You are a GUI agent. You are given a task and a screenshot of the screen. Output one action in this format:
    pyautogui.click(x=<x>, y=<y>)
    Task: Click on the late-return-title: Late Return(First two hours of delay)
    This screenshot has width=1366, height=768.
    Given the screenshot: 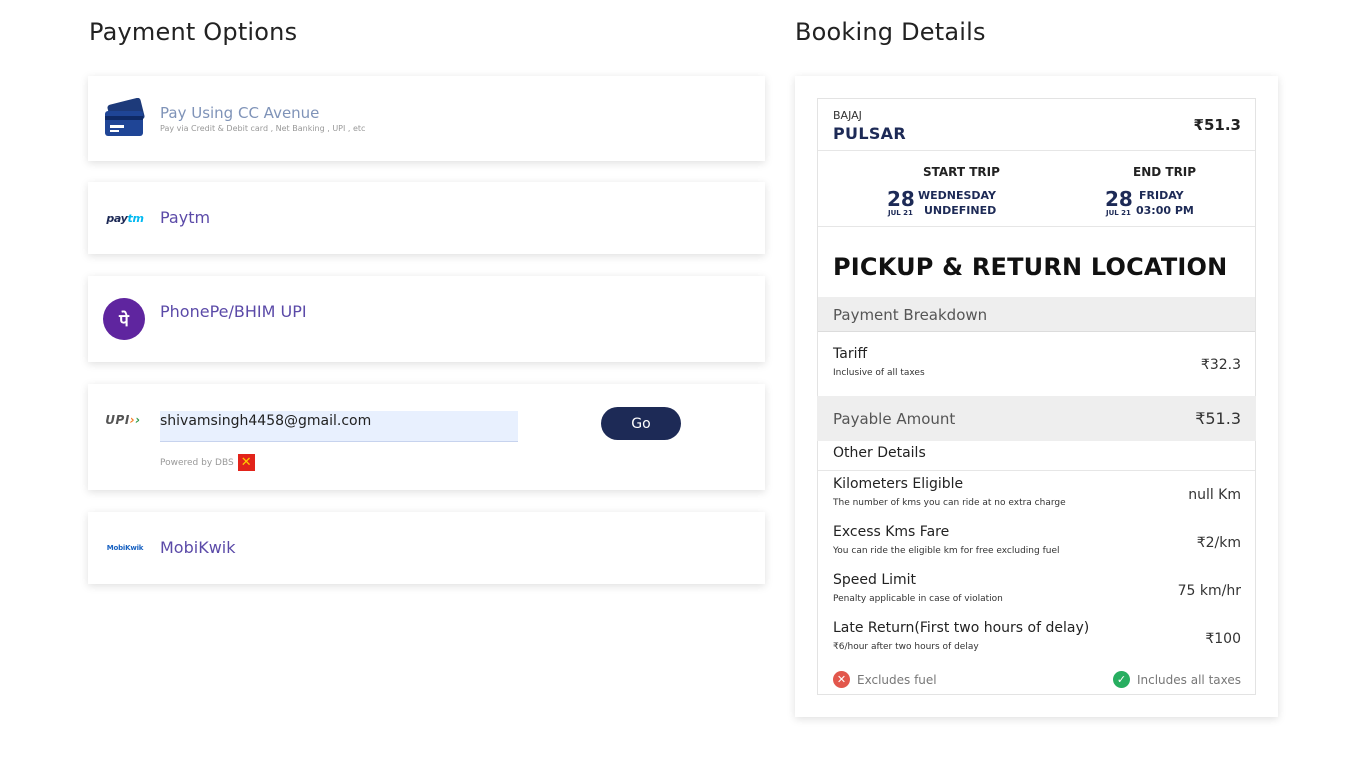 What is the action you would take?
    pyautogui.click(x=961, y=628)
    